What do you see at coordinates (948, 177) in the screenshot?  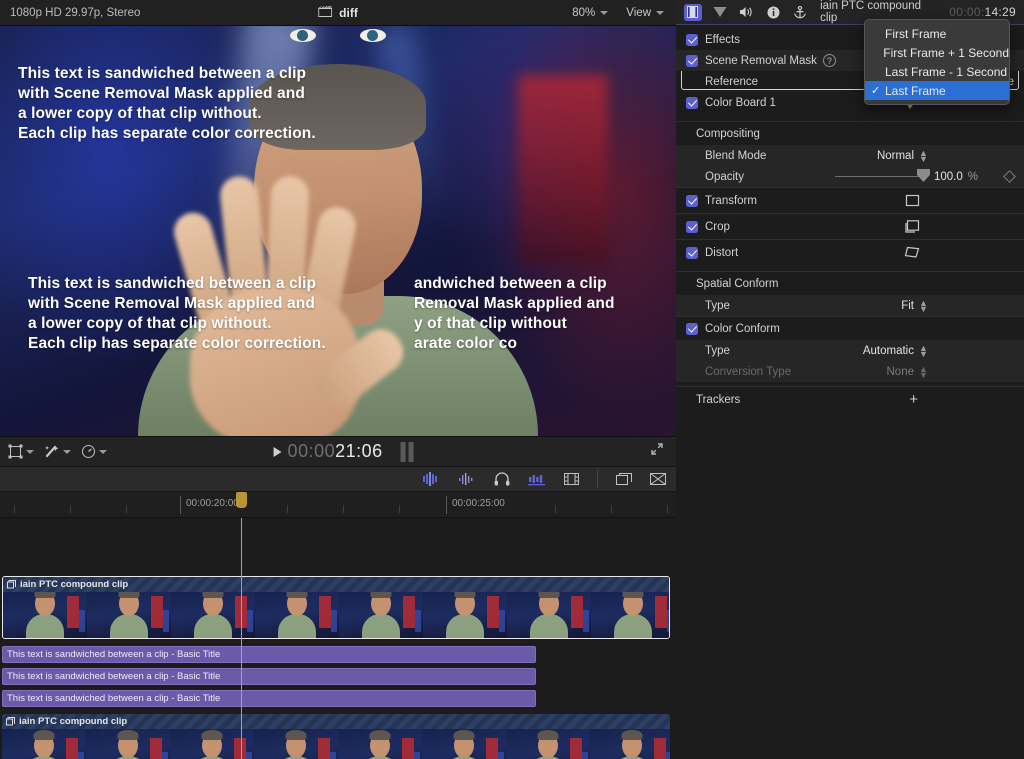 I see `opacity-value: 100.0` at bounding box center [948, 177].